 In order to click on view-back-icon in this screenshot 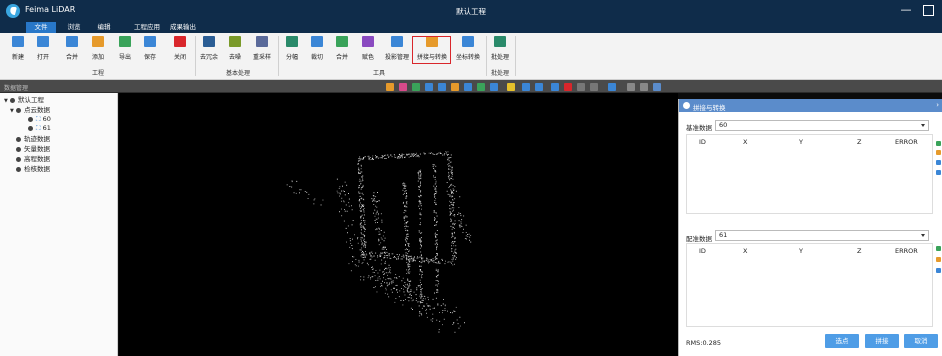, I will do `click(494, 87)`.